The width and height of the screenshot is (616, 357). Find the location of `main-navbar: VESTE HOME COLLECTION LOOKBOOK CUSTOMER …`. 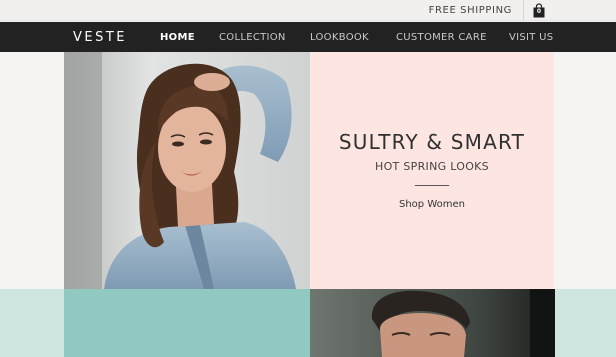

main-navbar: VESTE HOME COLLECTION LOOKBOOK CUSTOMER … is located at coordinates (308, 37).